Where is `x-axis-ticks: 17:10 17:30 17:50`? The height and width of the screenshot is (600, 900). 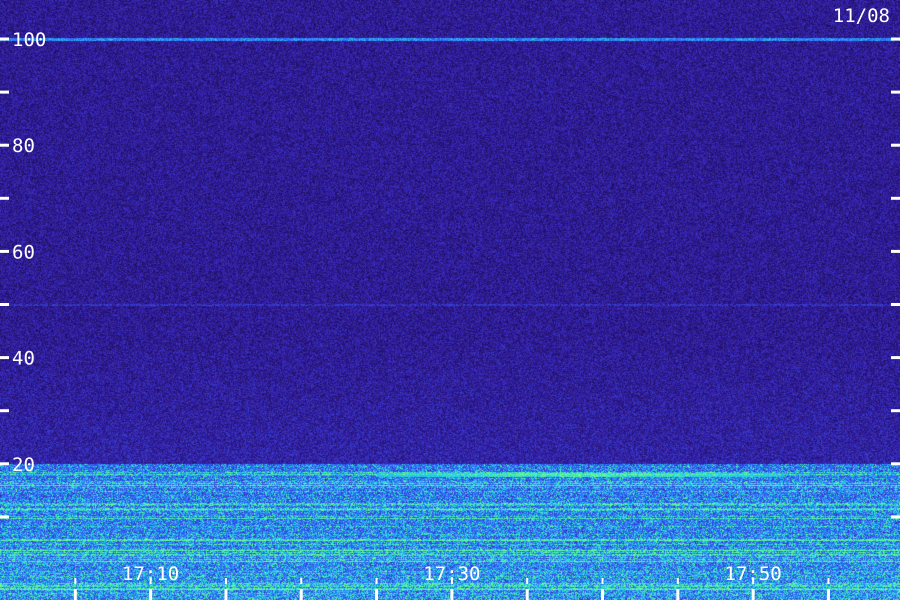
x-axis-ticks: 17:10 17:30 17:50 is located at coordinates (451, 581).